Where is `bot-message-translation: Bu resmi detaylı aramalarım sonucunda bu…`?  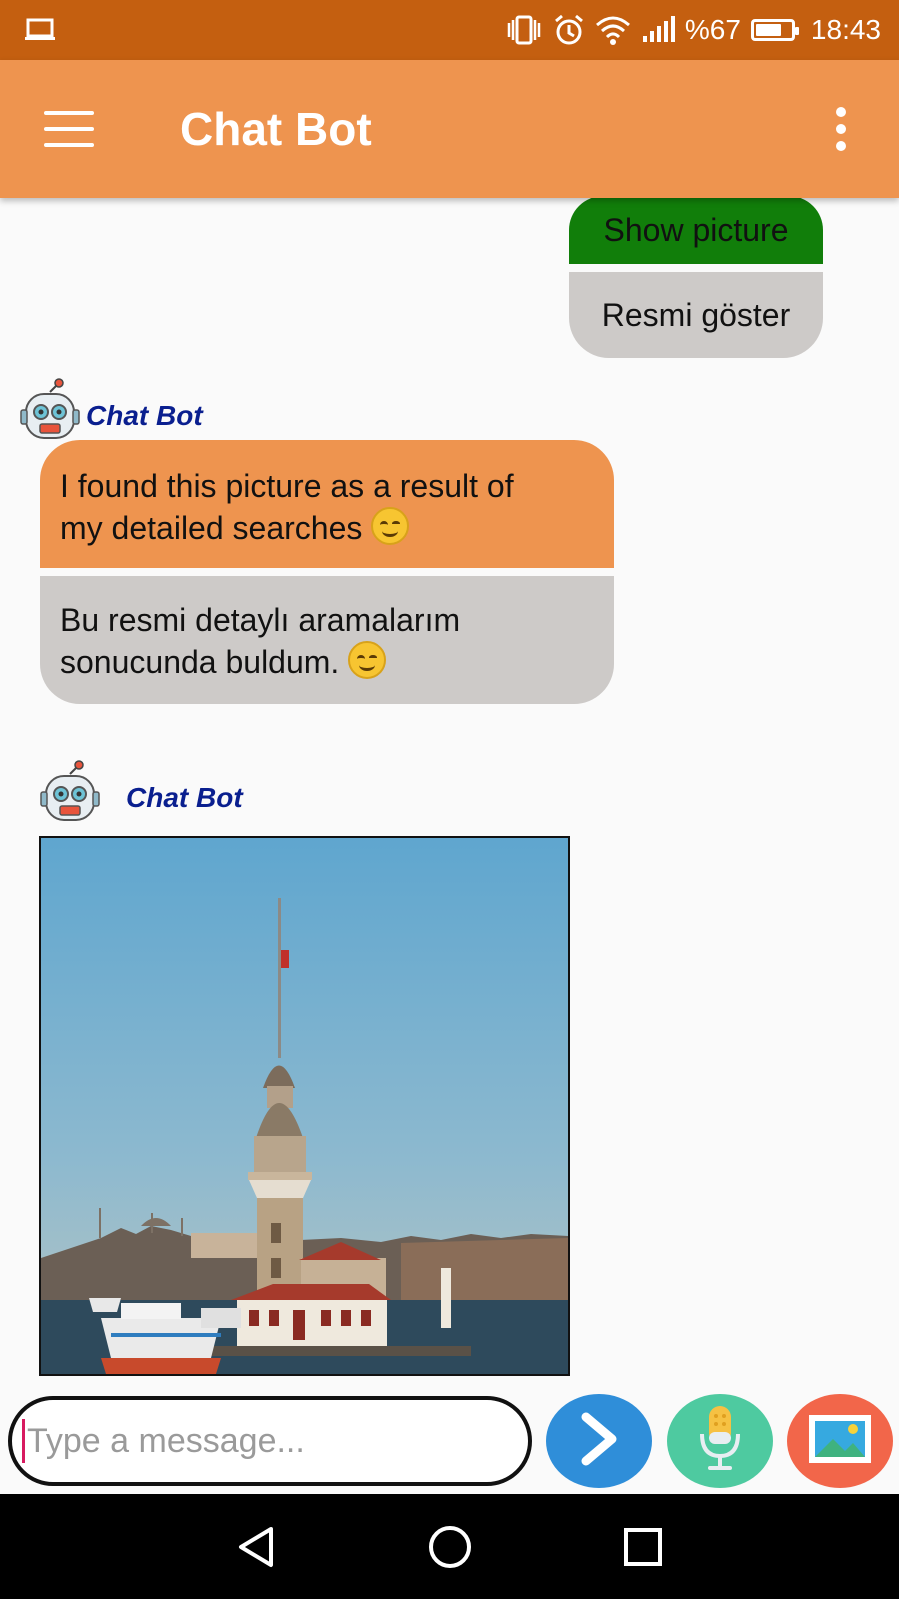 bot-message-translation: Bu resmi detaylı aramalarım sonucunda bu… is located at coordinates (327, 640).